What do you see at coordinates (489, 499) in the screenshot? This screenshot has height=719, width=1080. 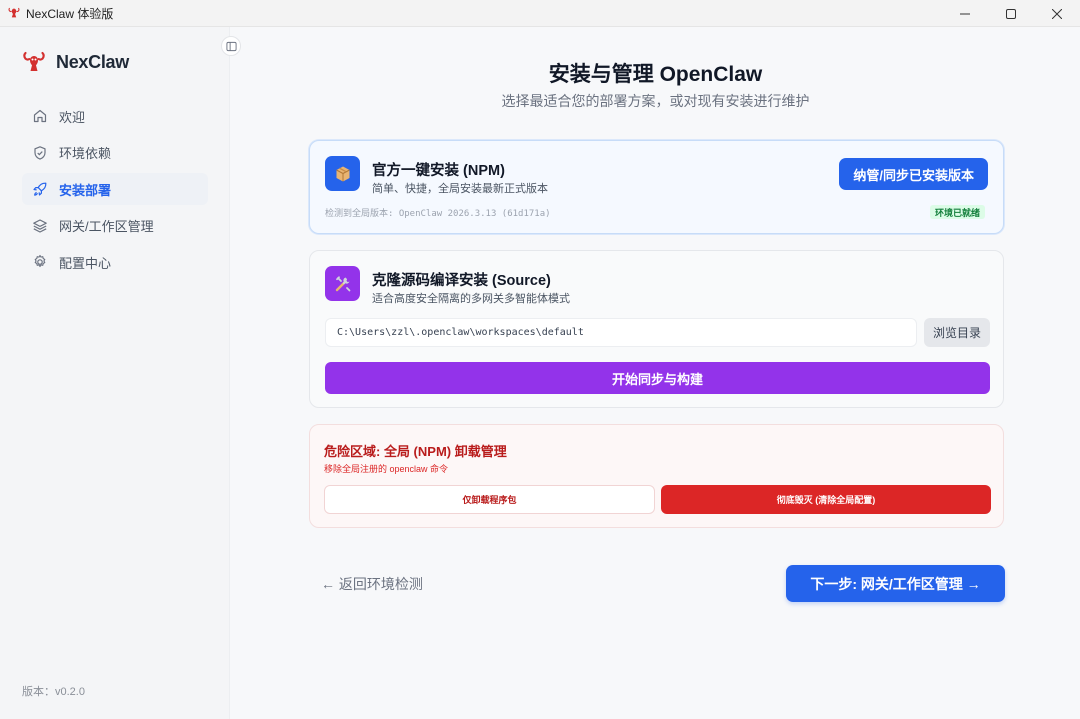 I see `uninstall-package-button: 仅卸载程序包` at bounding box center [489, 499].